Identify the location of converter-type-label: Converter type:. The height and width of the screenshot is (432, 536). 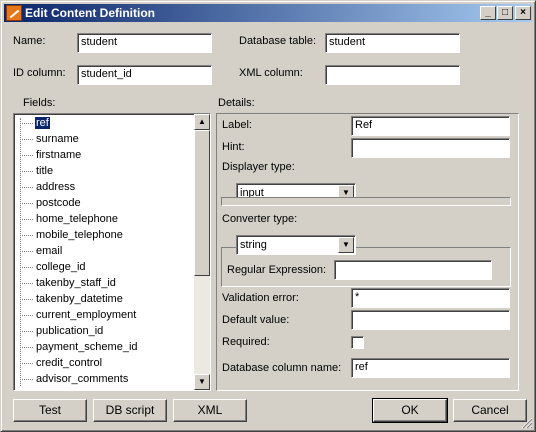
(260, 219).